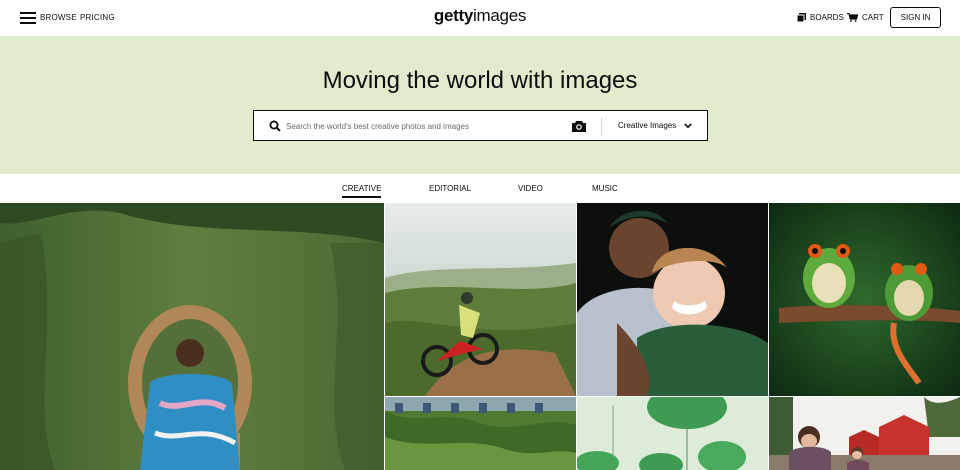  Describe the element at coordinates (915, 17) in the screenshot. I see `sign-in-button: SIGN IN` at that location.